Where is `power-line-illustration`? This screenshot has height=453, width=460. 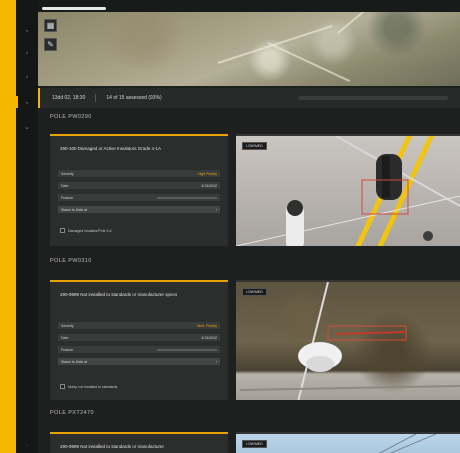 power-line-illustration is located at coordinates (407, 443).